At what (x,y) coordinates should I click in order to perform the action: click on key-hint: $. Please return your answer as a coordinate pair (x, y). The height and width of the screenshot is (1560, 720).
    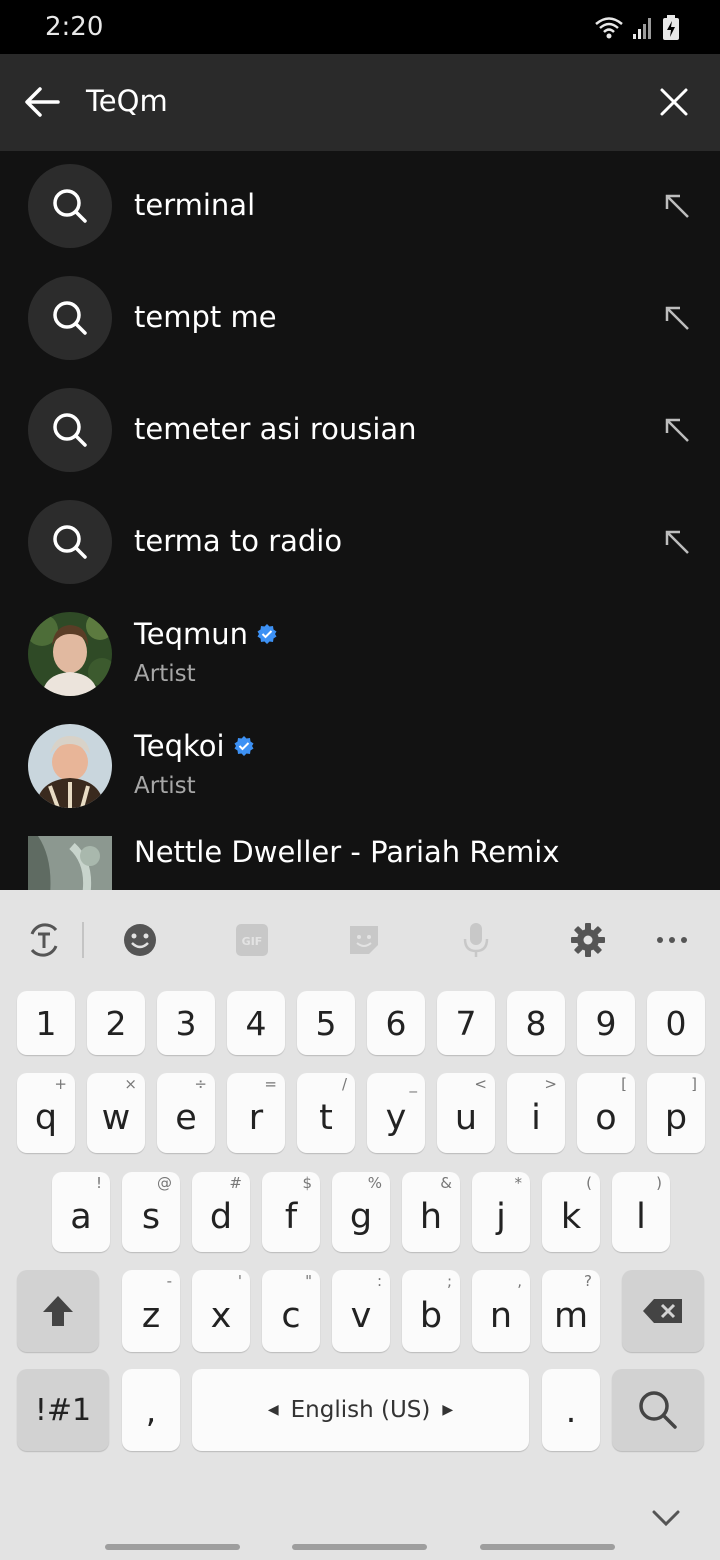
    Looking at the image, I should click on (307, 1183).